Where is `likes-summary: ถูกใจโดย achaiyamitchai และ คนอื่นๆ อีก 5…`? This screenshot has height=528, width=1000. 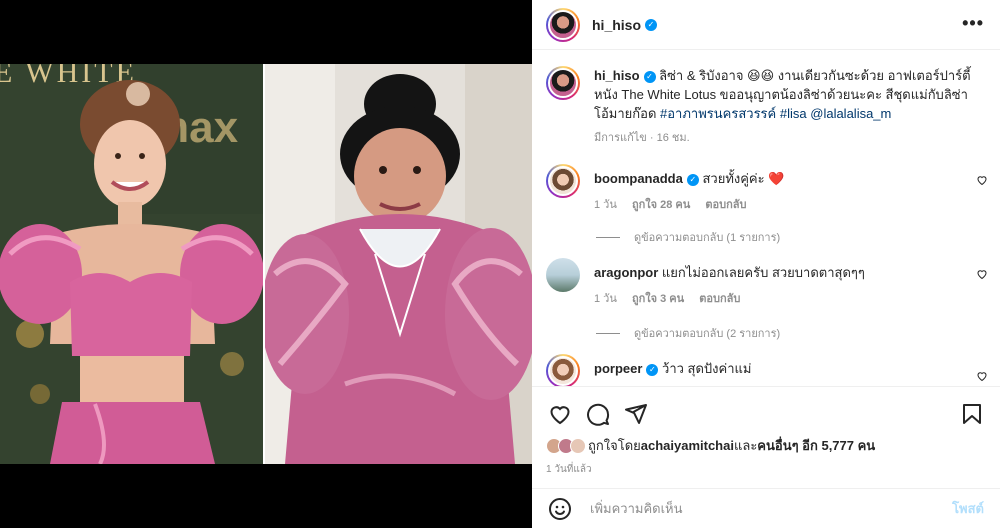 likes-summary: ถูกใจโดย achaiyamitchai และ คนอื่นๆ อีก 5… is located at coordinates (766, 443).